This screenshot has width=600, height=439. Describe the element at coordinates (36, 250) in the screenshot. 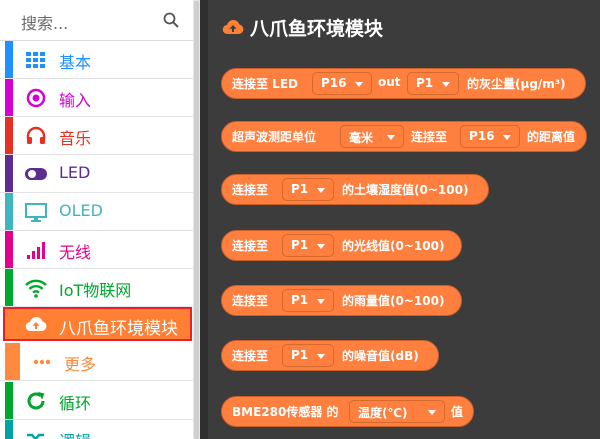

I see `signal-bars-icon` at that location.